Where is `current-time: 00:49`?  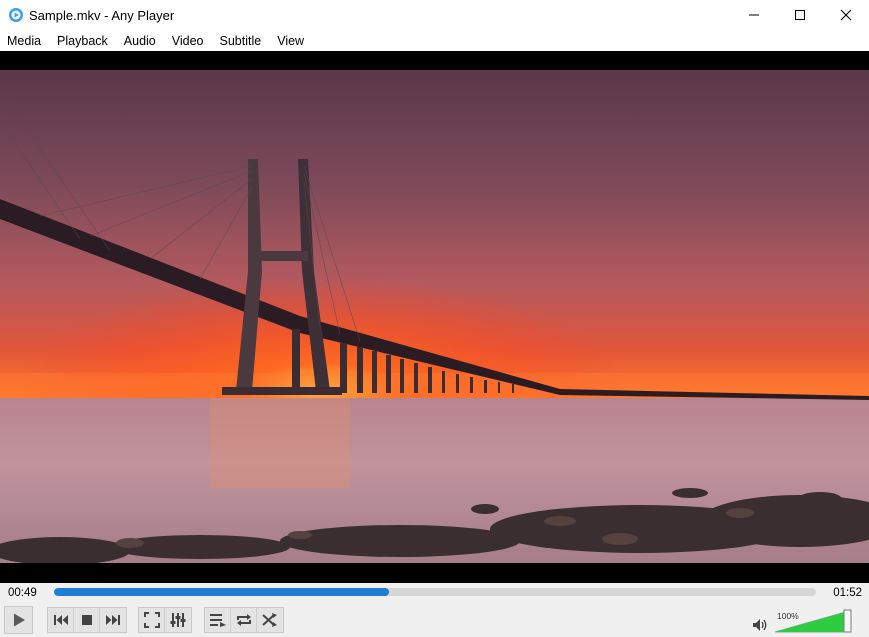
current-time: 00:49 is located at coordinates (22, 593).